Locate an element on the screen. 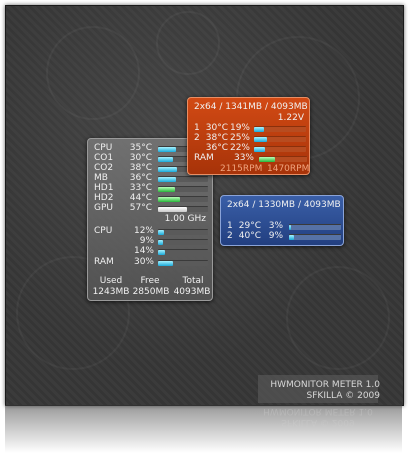  sensor-value: 30°C is located at coordinates (140, 158).